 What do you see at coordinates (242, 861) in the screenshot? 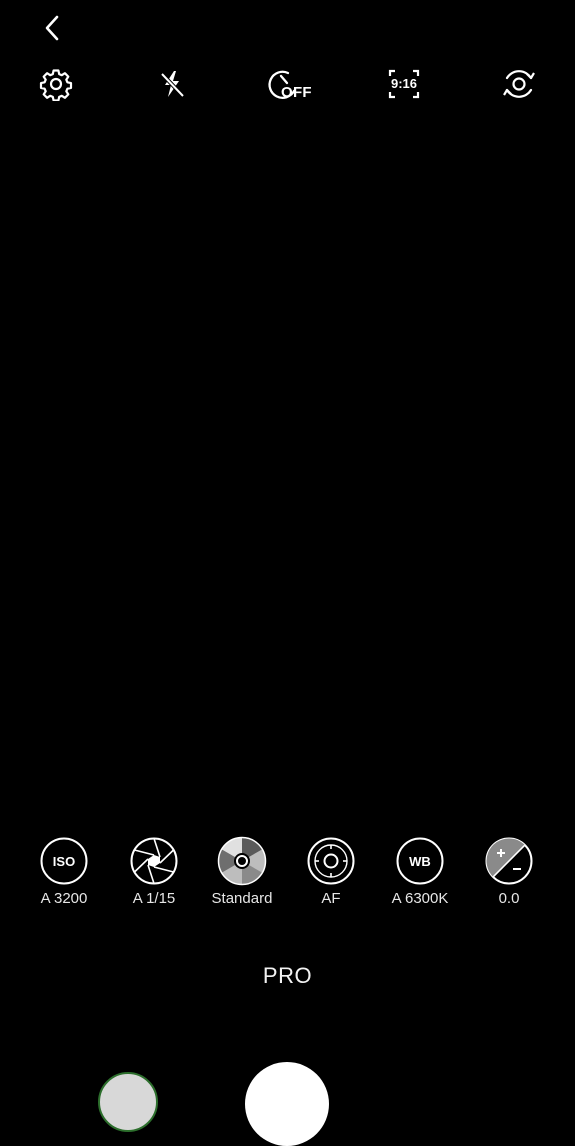
I see `color-tone-icon` at bounding box center [242, 861].